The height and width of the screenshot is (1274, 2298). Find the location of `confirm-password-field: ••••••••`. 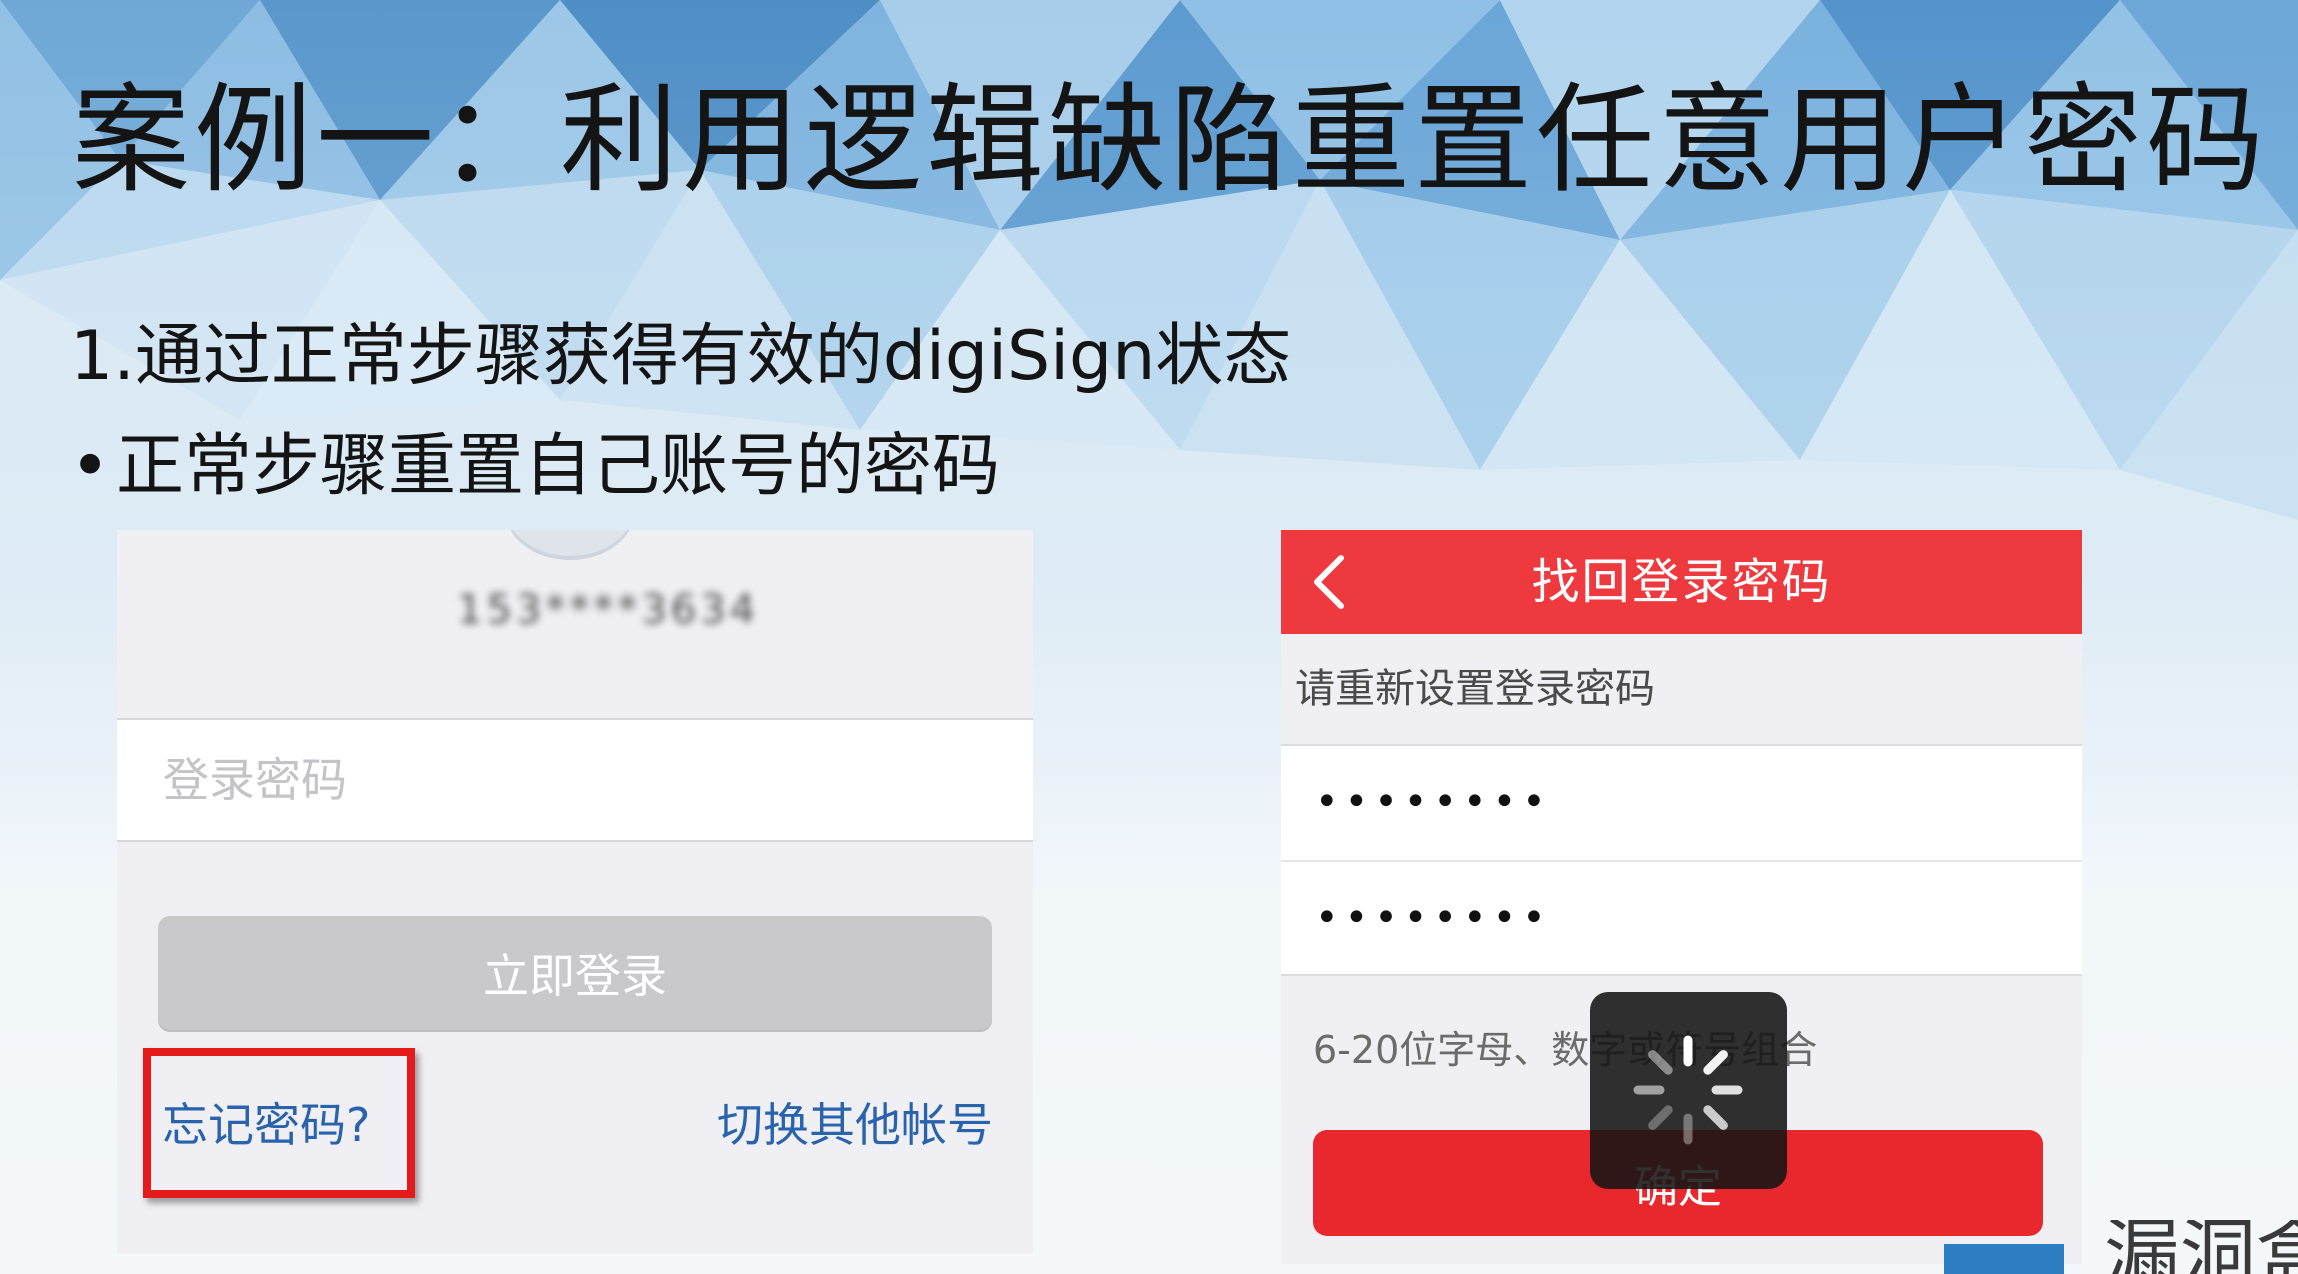

confirm-password-field: •••••••• is located at coordinates (1685, 918).